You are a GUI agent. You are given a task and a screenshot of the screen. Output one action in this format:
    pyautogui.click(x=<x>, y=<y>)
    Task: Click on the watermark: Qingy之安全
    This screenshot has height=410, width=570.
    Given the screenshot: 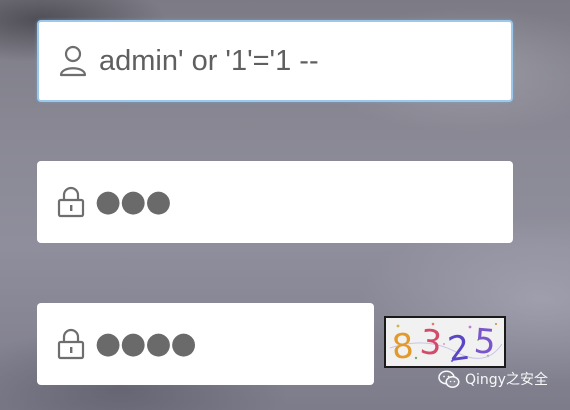 What is the action you would take?
    pyautogui.click(x=493, y=379)
    